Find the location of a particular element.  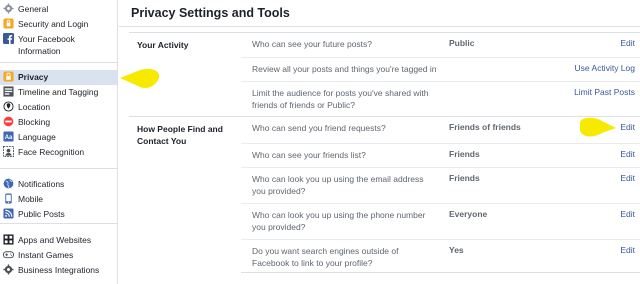

sidebar-item-general: General is located at coordinates (58, 9).